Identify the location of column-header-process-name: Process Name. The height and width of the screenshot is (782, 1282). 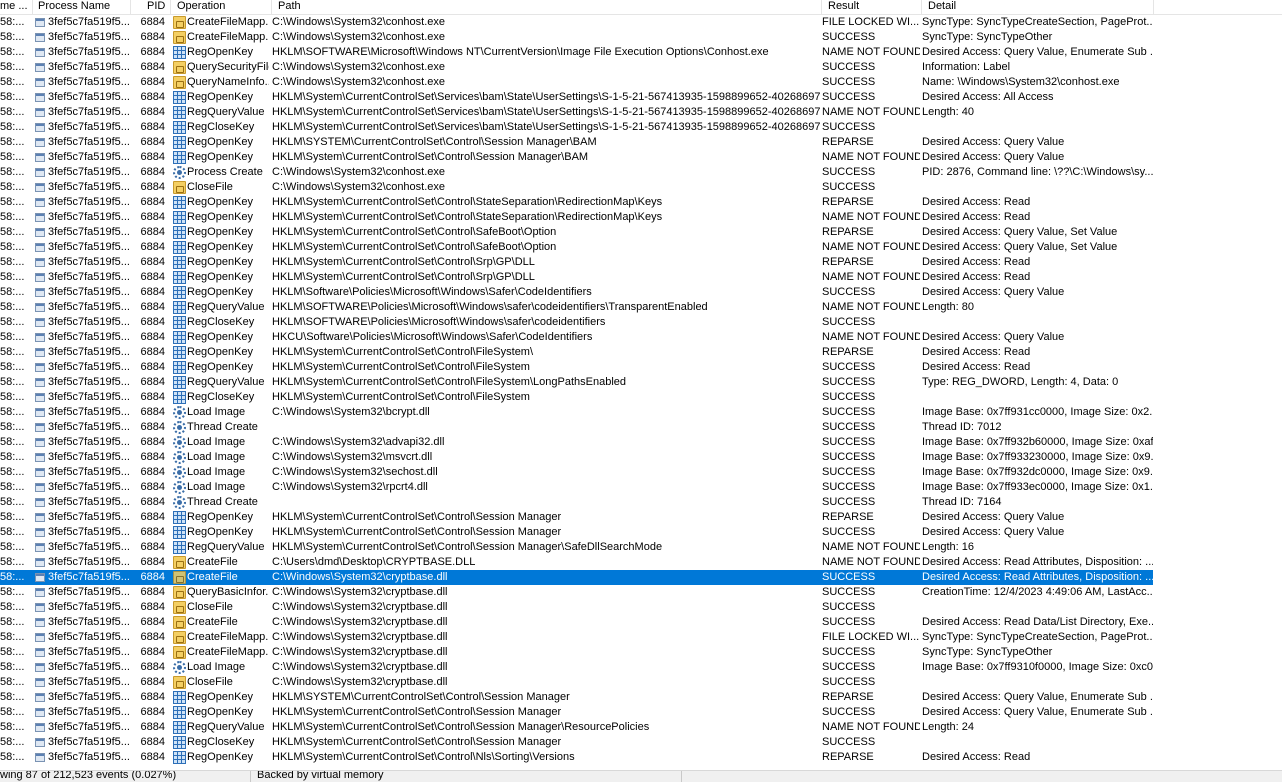
(82, 7).